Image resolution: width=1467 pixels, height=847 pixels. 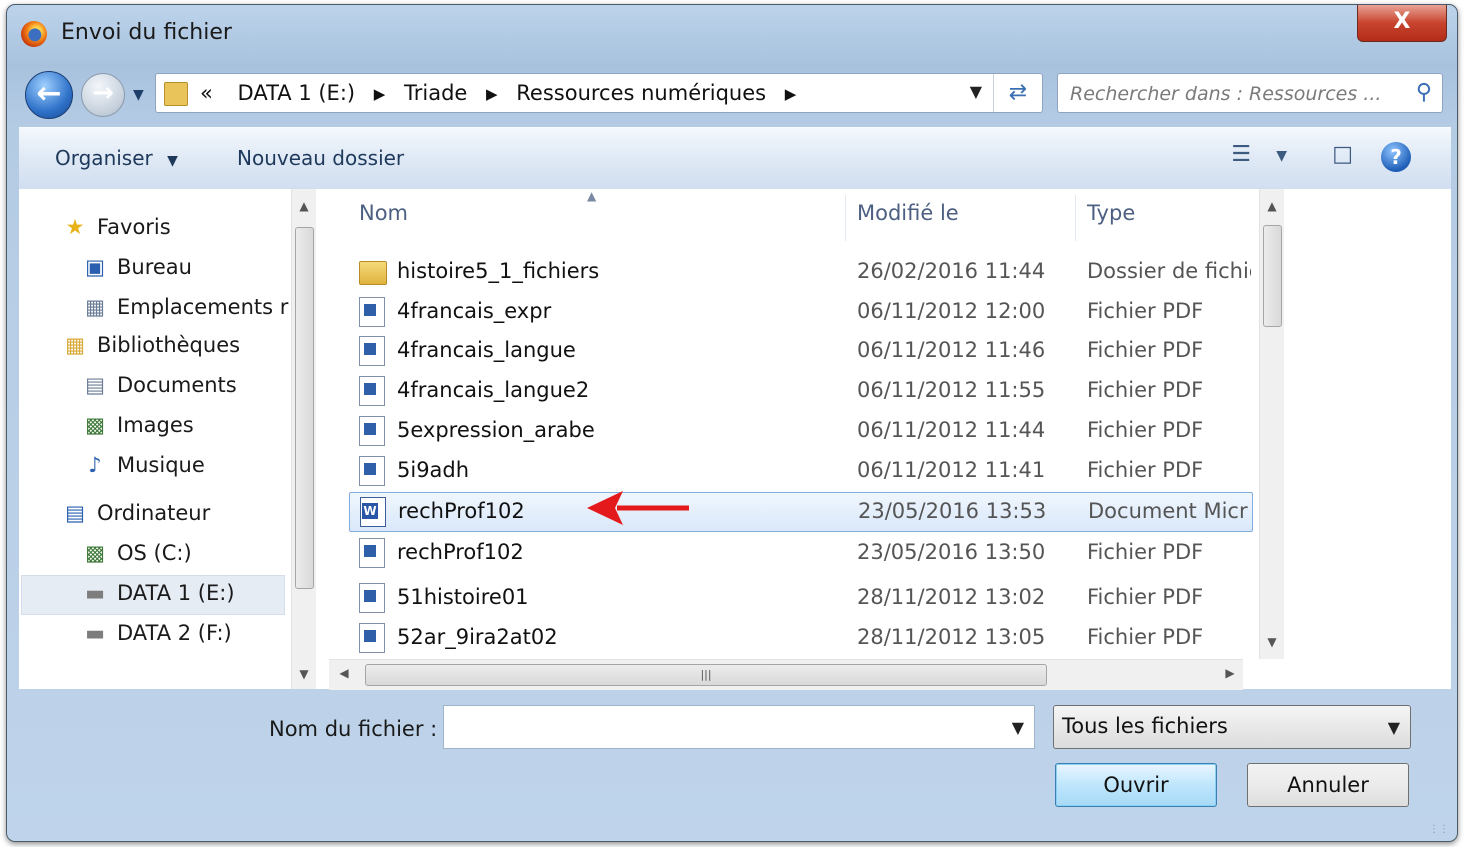 I want to click on breadcrumb-data1: DATA 1 (E:), so click(x=297, y=93).